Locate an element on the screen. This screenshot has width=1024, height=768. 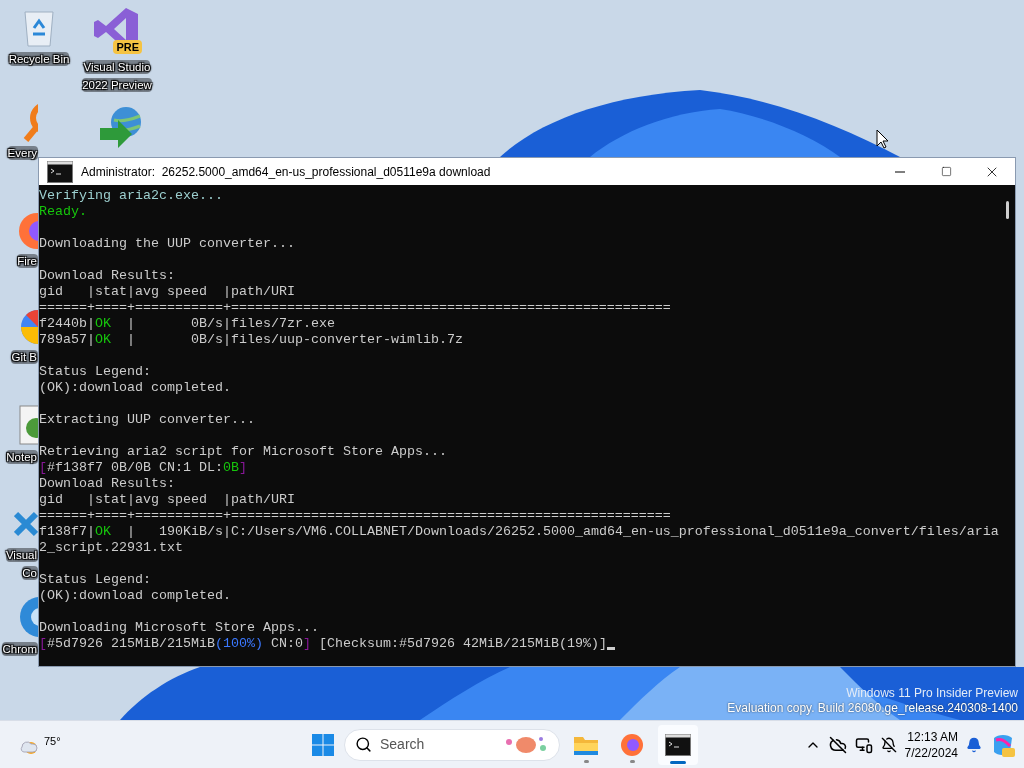
temperature: 75° is located at coordinates (52, 740).